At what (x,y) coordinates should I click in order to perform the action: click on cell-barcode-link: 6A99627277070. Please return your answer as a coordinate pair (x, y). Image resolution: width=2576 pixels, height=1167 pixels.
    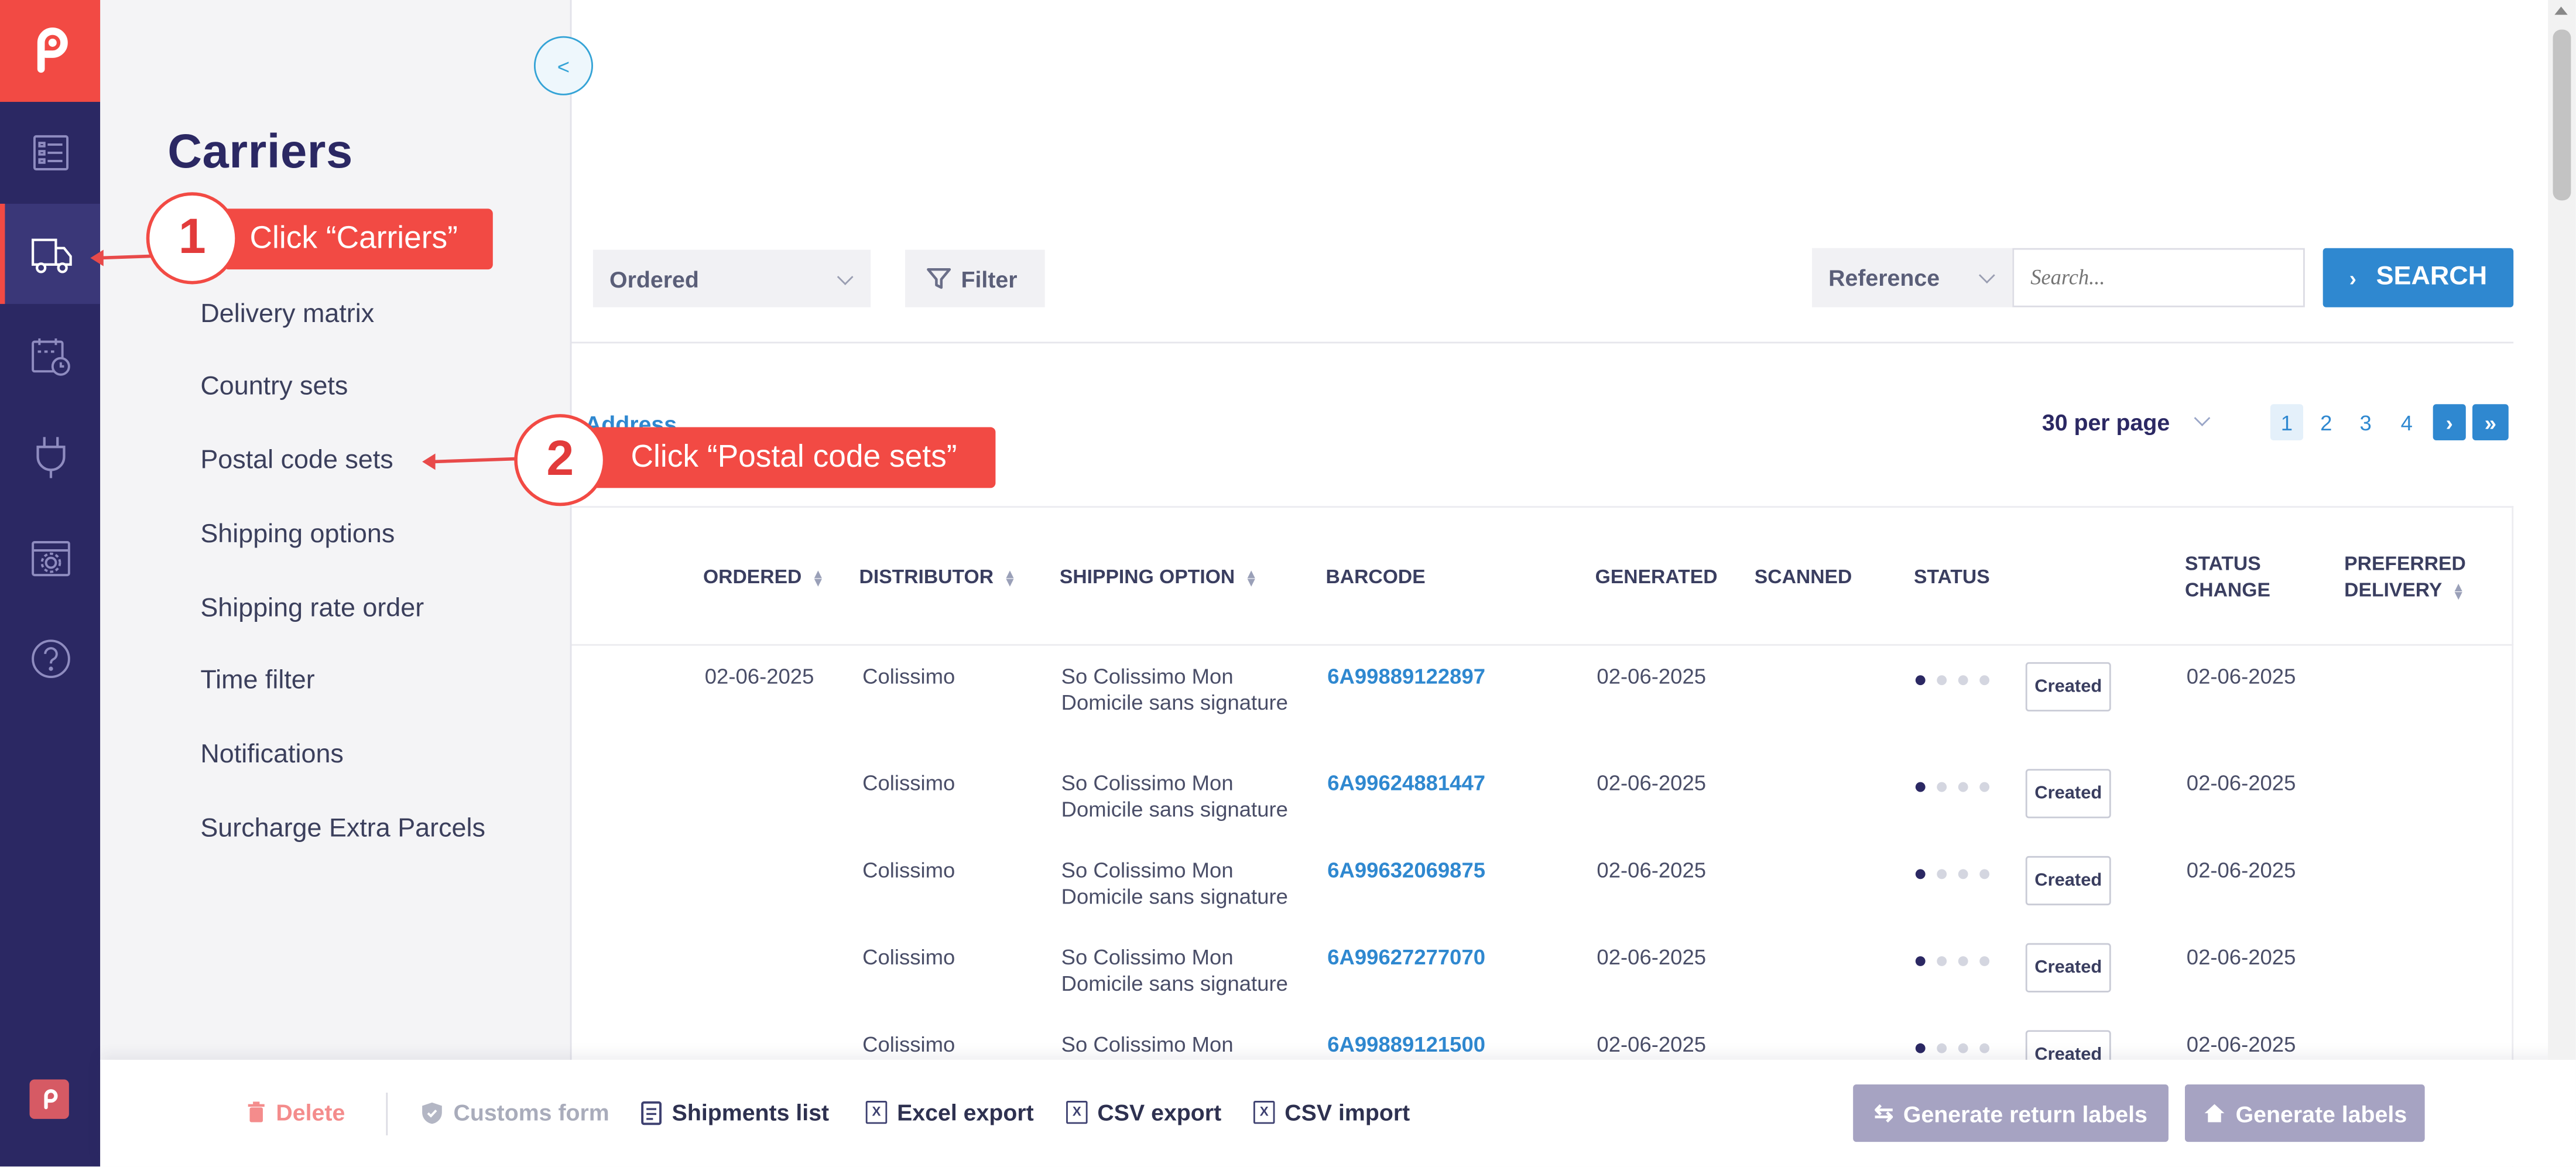
    Looking at the image, I should click on (1406, 957).